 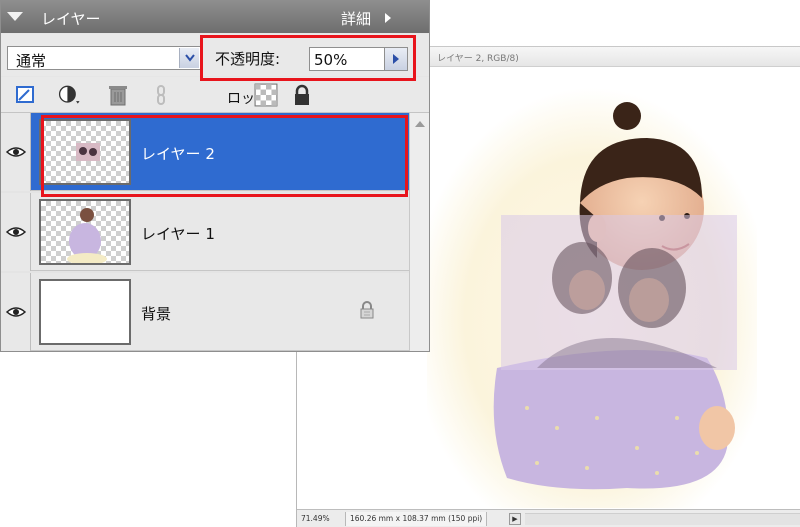 What do you see at coordinates (215, 95) in the screenshot?
I see `layer-tools-row: ロック:` at bounding box center [215, 95].